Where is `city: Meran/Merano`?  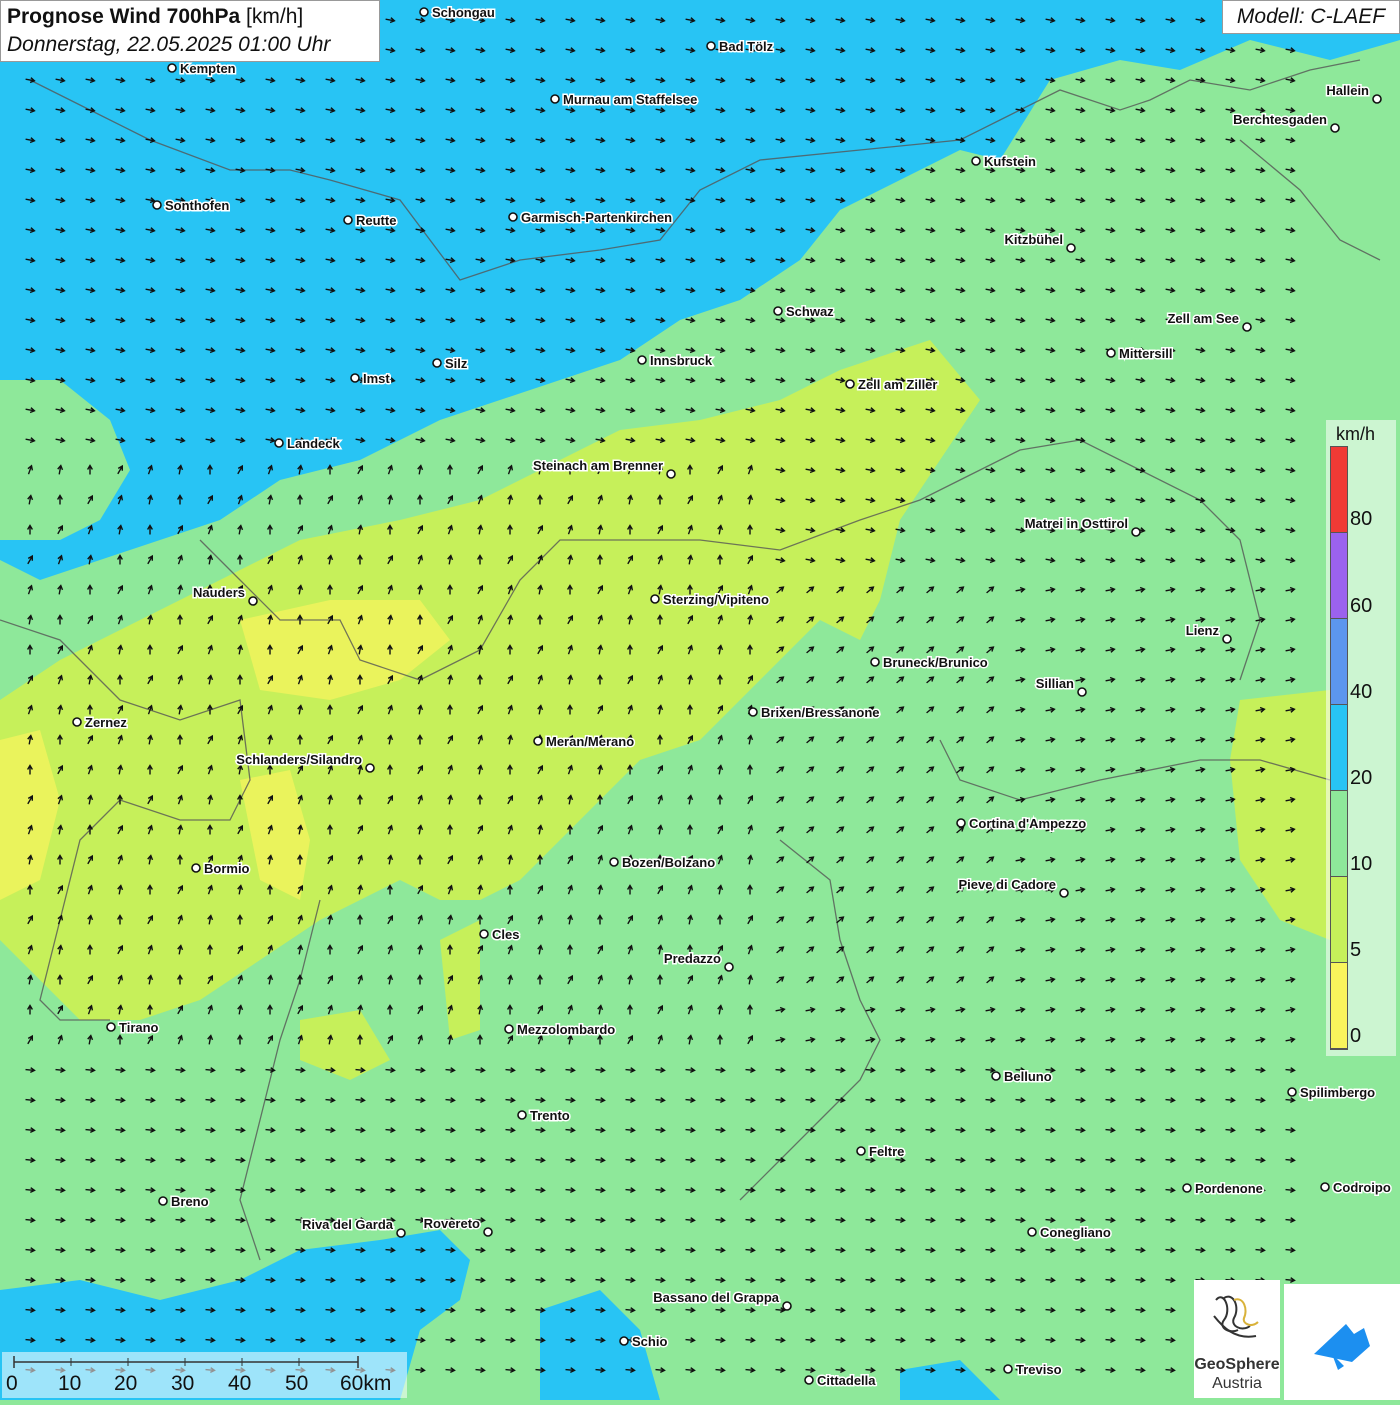
city: Meran/Merano is located at coordinates (584, 742).